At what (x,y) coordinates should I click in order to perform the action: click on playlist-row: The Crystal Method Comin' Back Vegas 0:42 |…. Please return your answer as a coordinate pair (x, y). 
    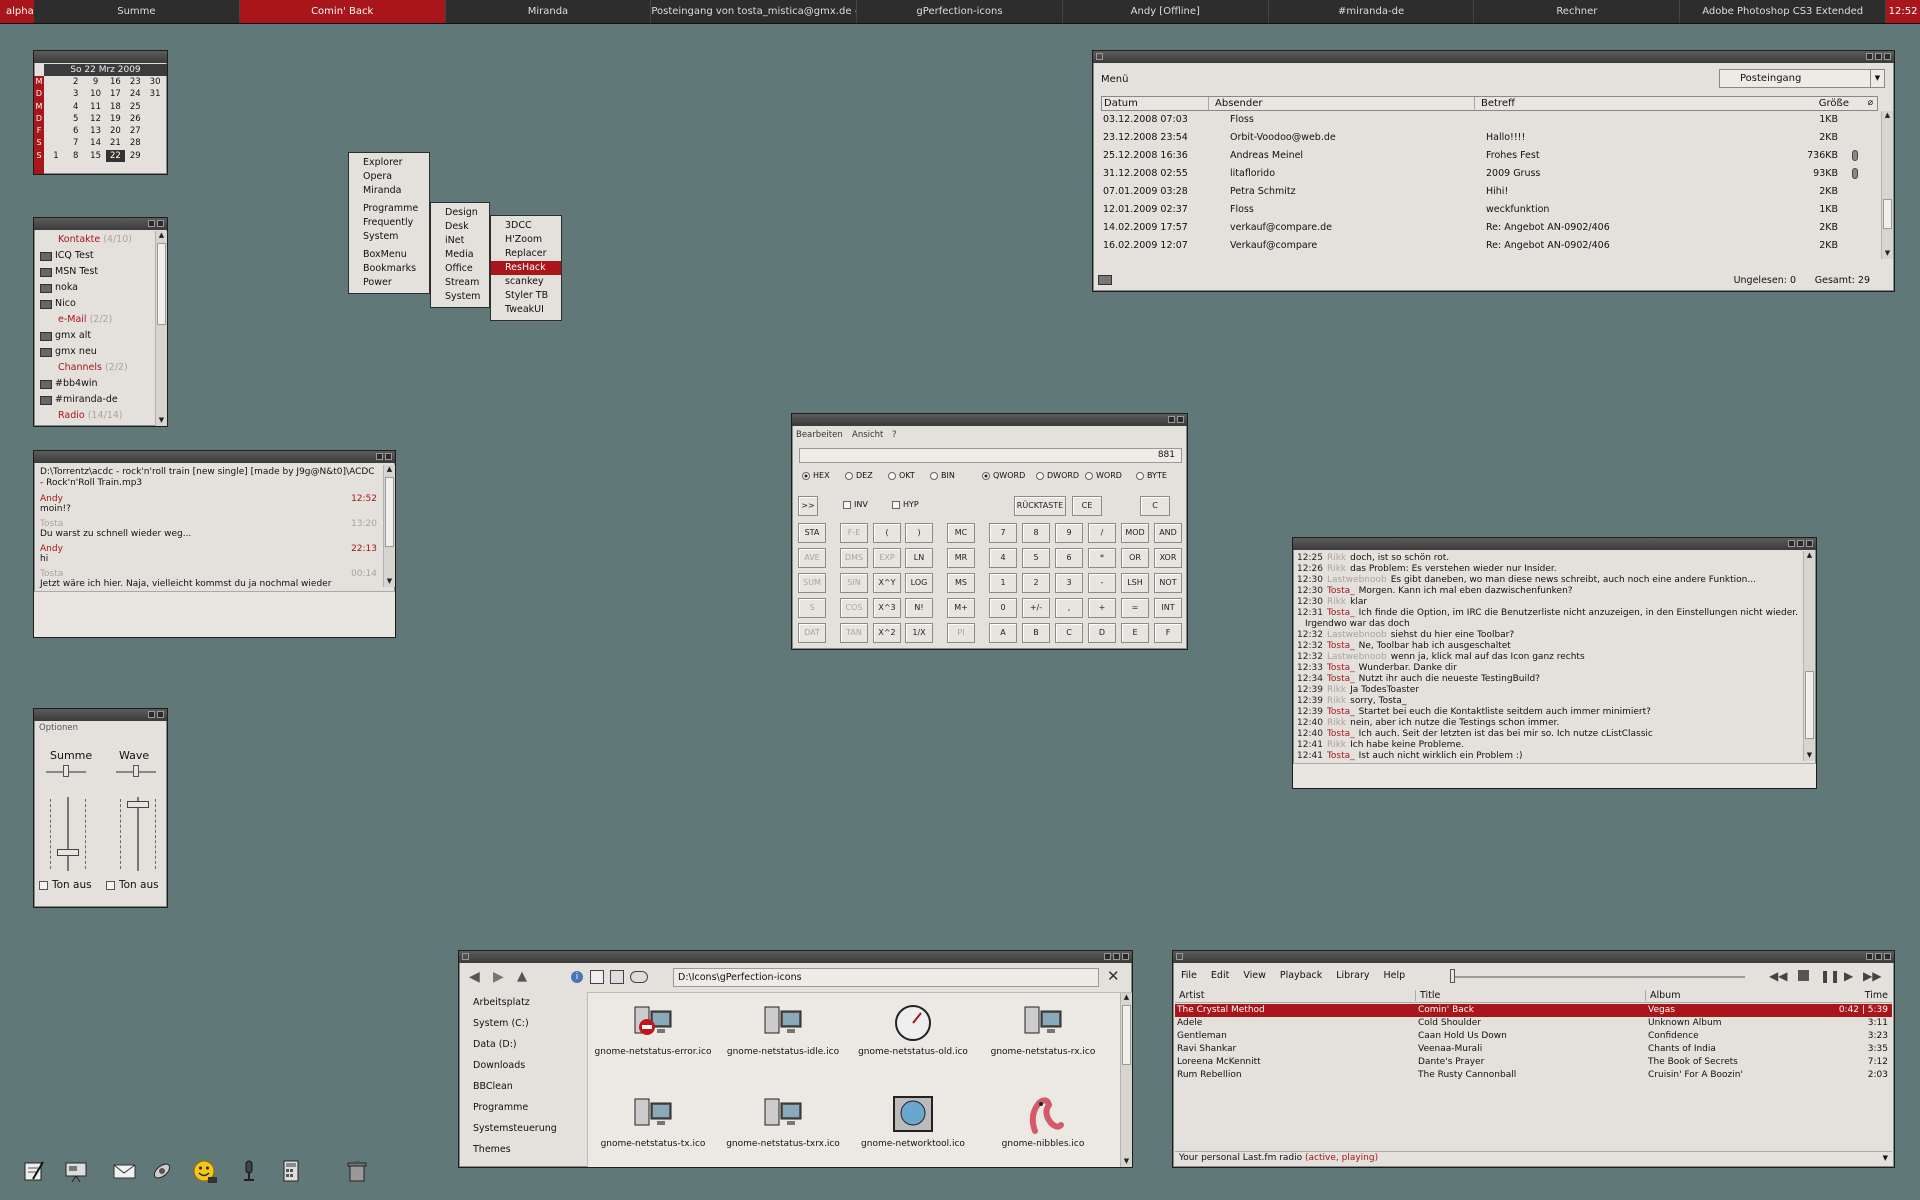
    Looking at the image, I should click on (1533, 1010).